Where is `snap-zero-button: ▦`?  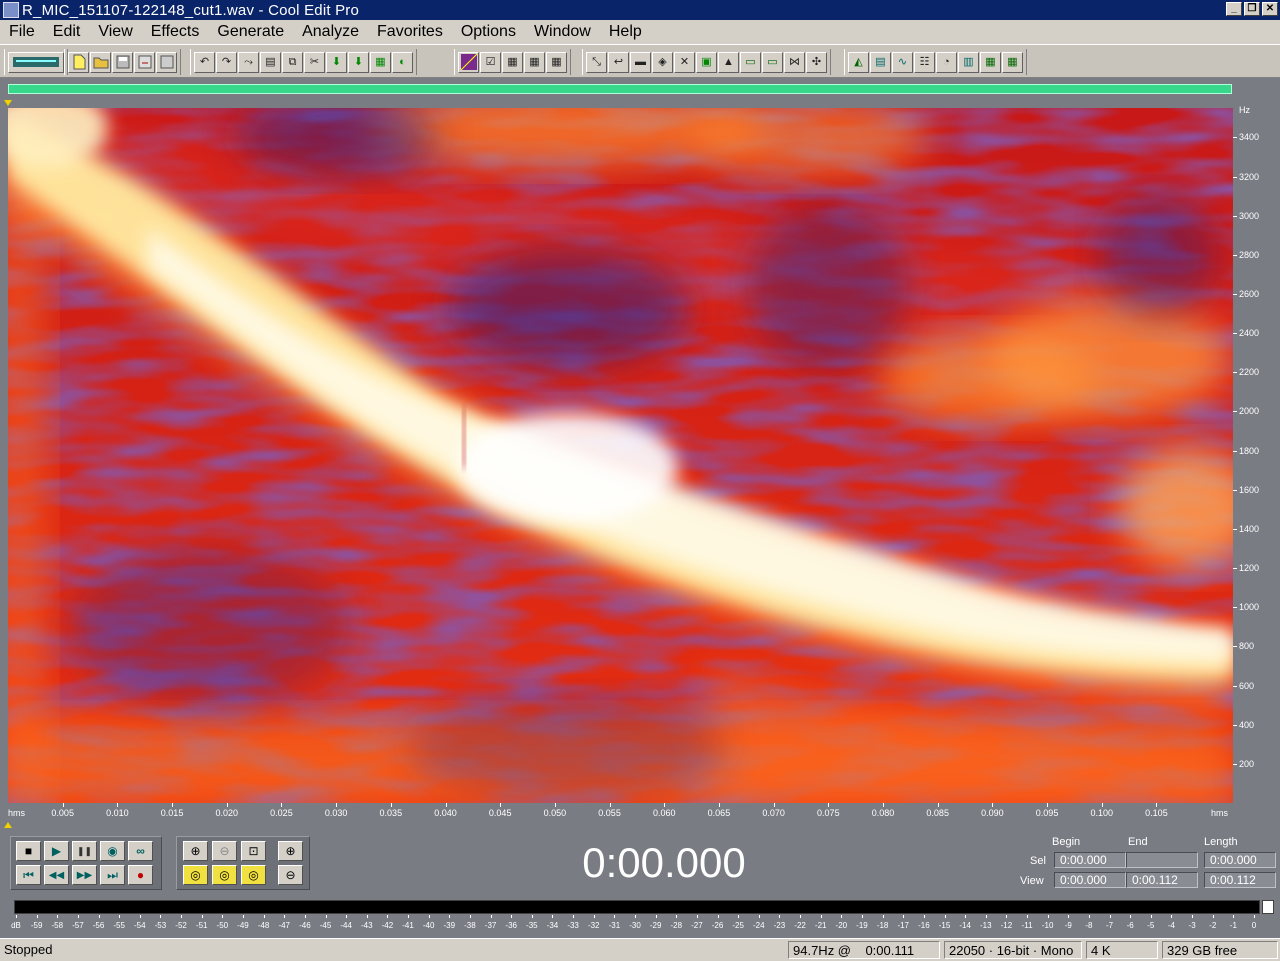 snap-zero-button: ▦ is located at coordinates (556, 62).